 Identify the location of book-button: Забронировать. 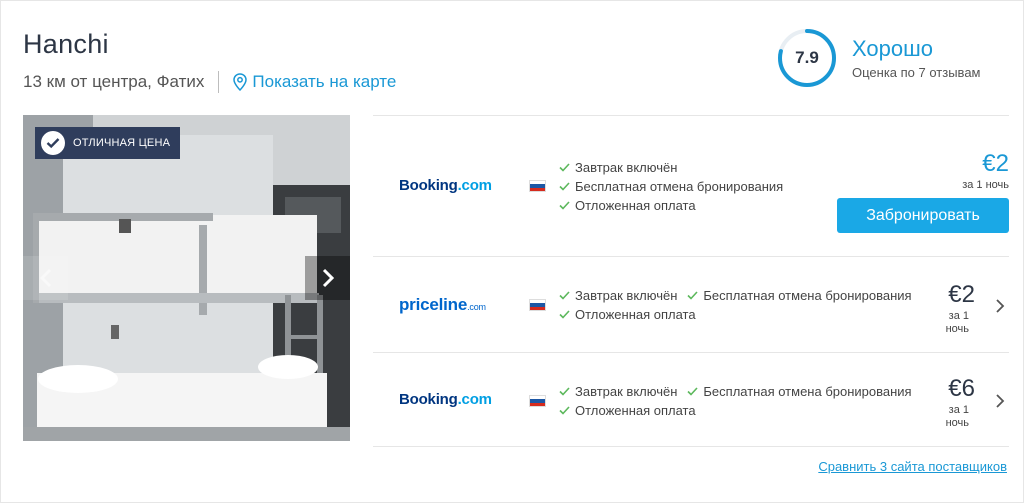
(923, 215).